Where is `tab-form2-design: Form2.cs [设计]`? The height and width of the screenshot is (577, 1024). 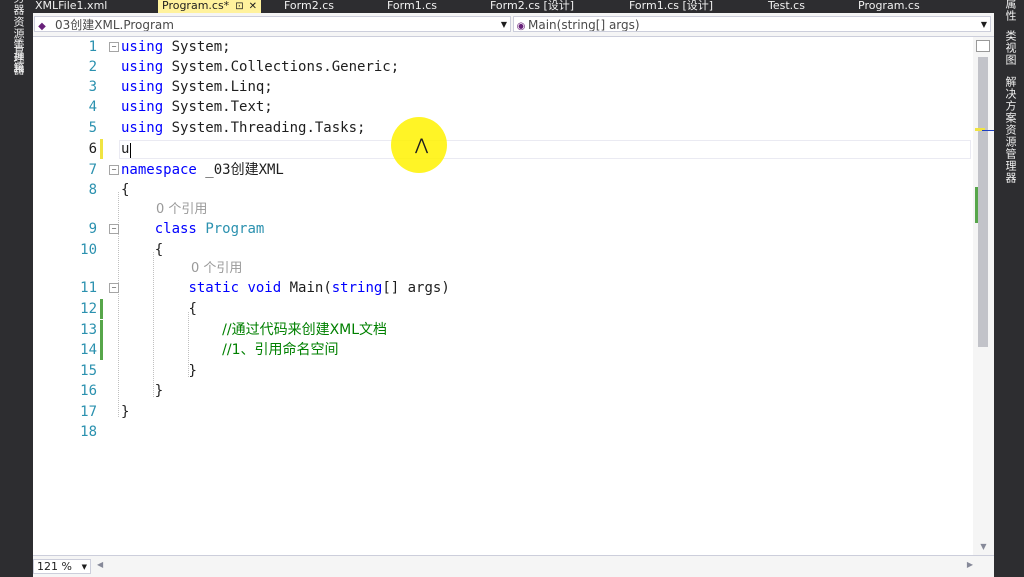
tab-form2-design: Form2.cs [设计] is located at coordinates (532, 6).